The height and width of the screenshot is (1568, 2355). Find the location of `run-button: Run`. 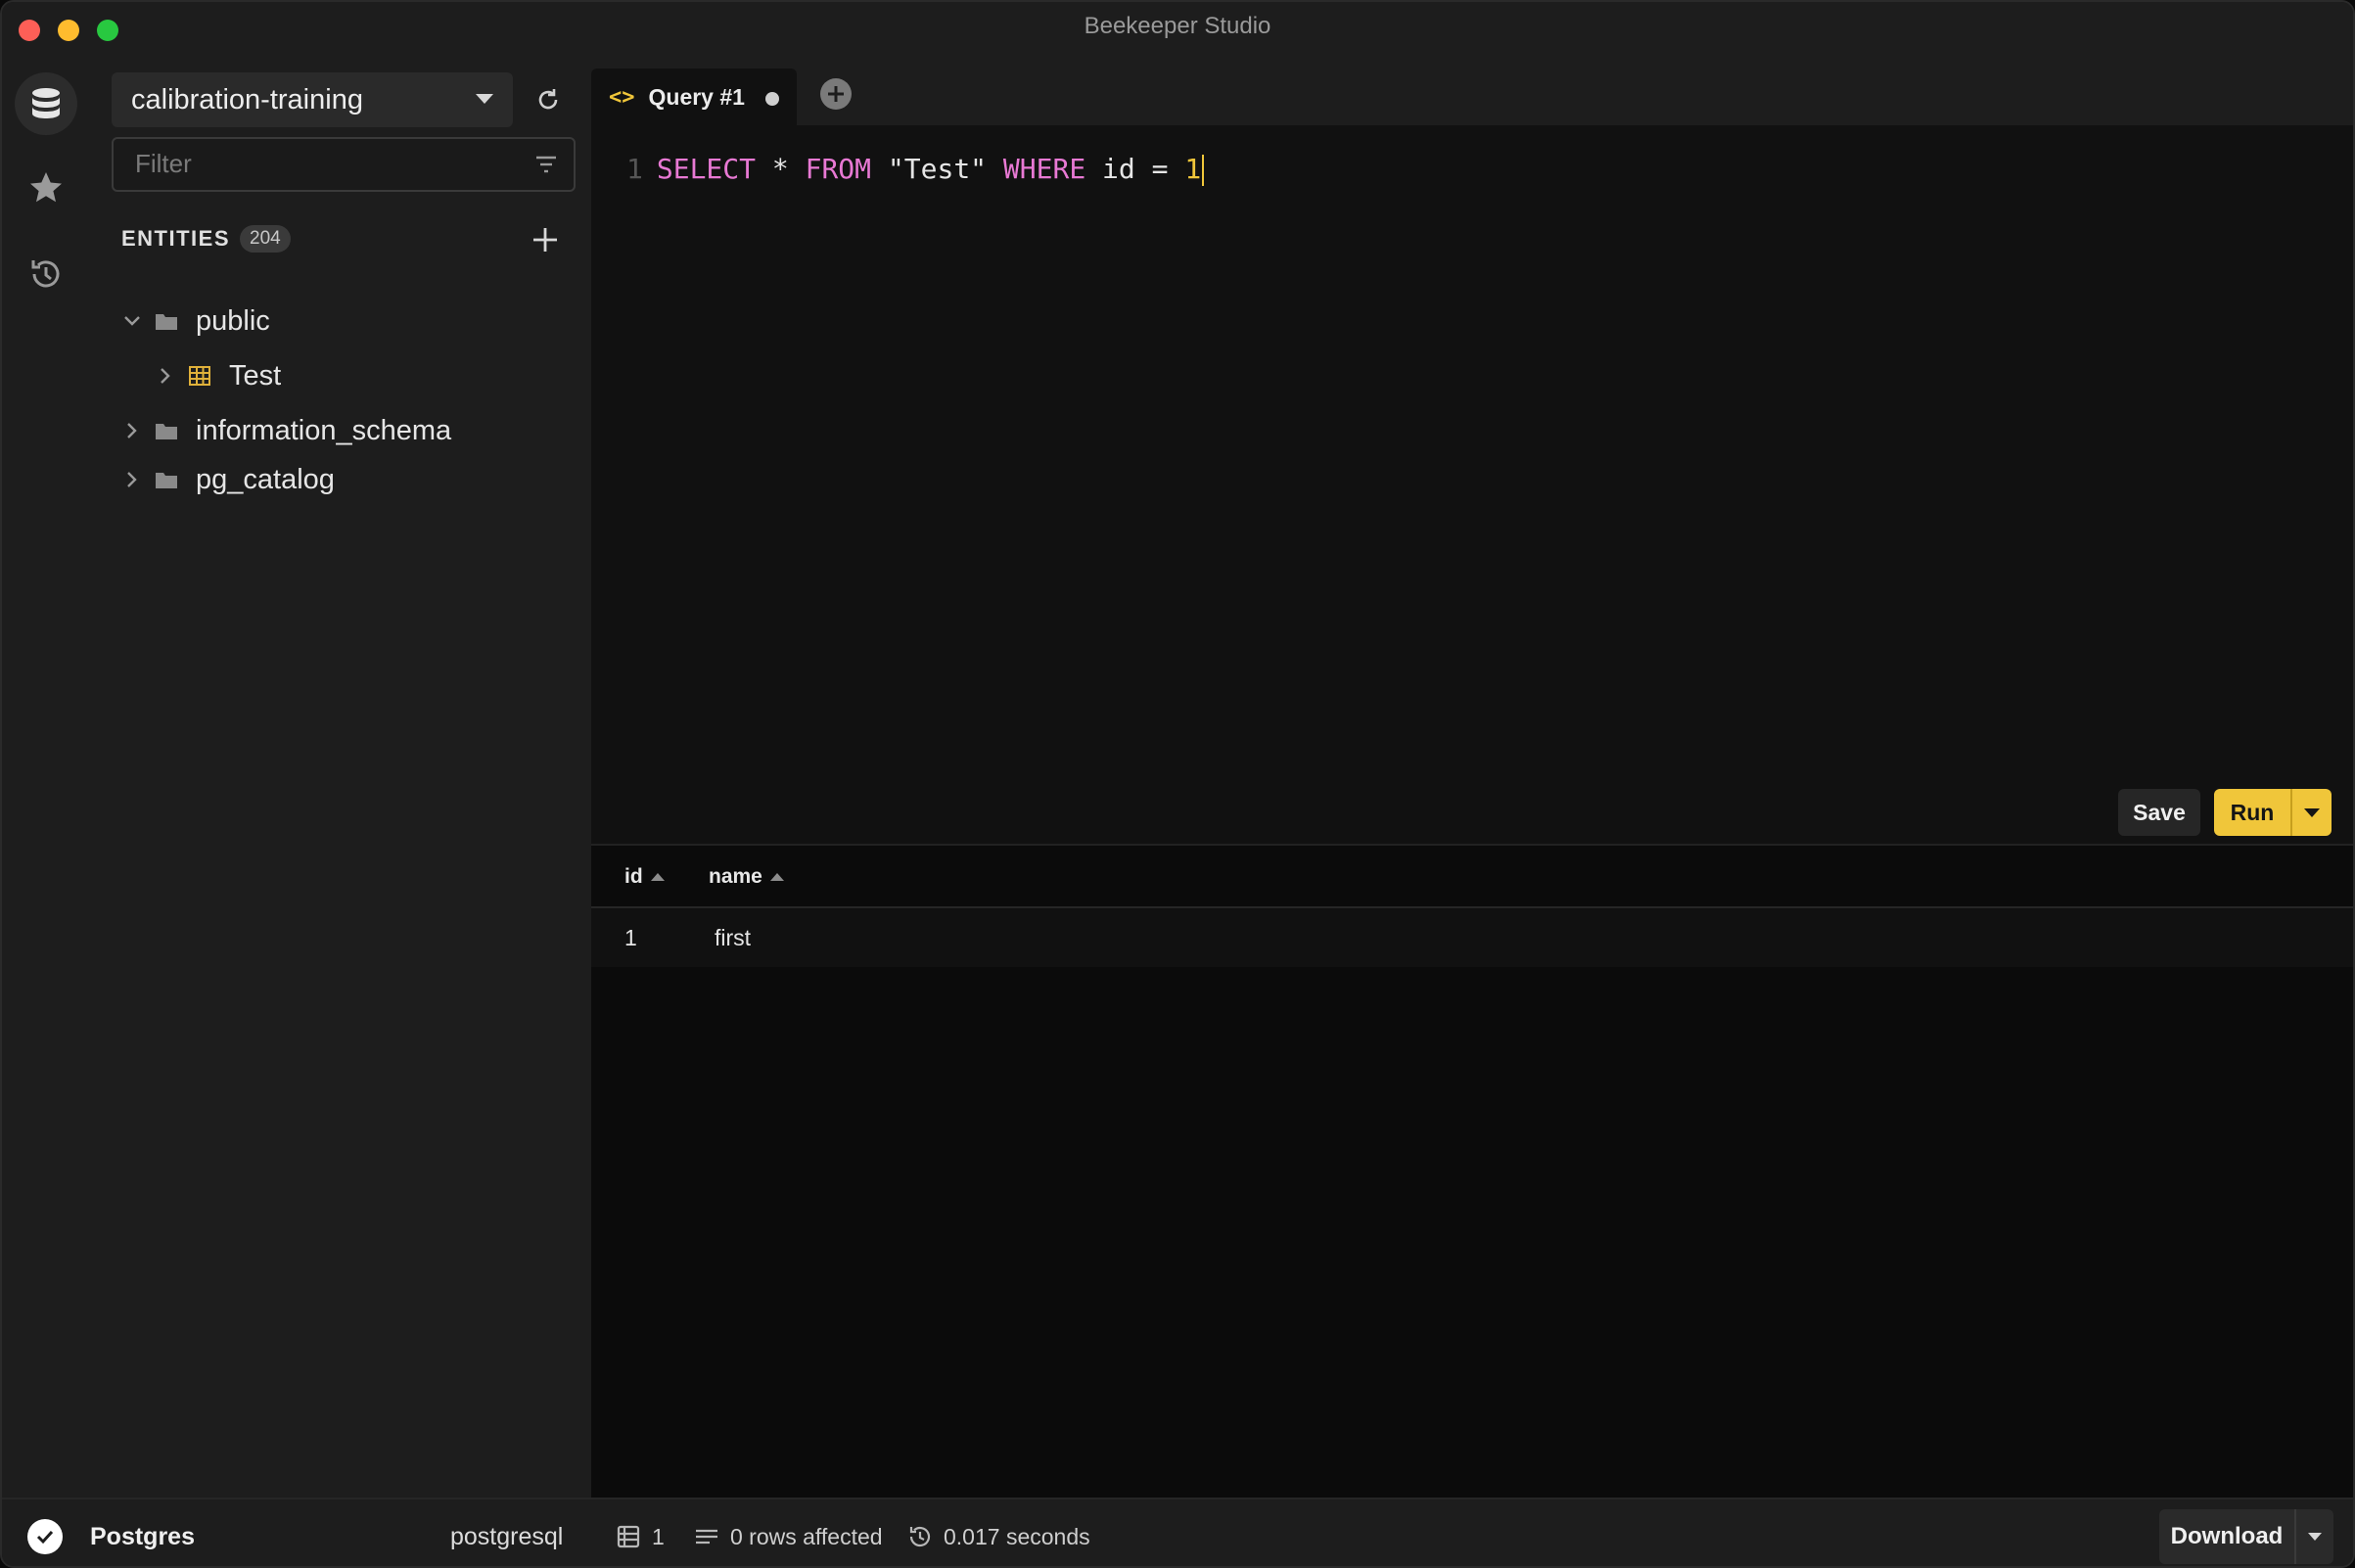

run-button: Run is located at coordinates (2252, 812).